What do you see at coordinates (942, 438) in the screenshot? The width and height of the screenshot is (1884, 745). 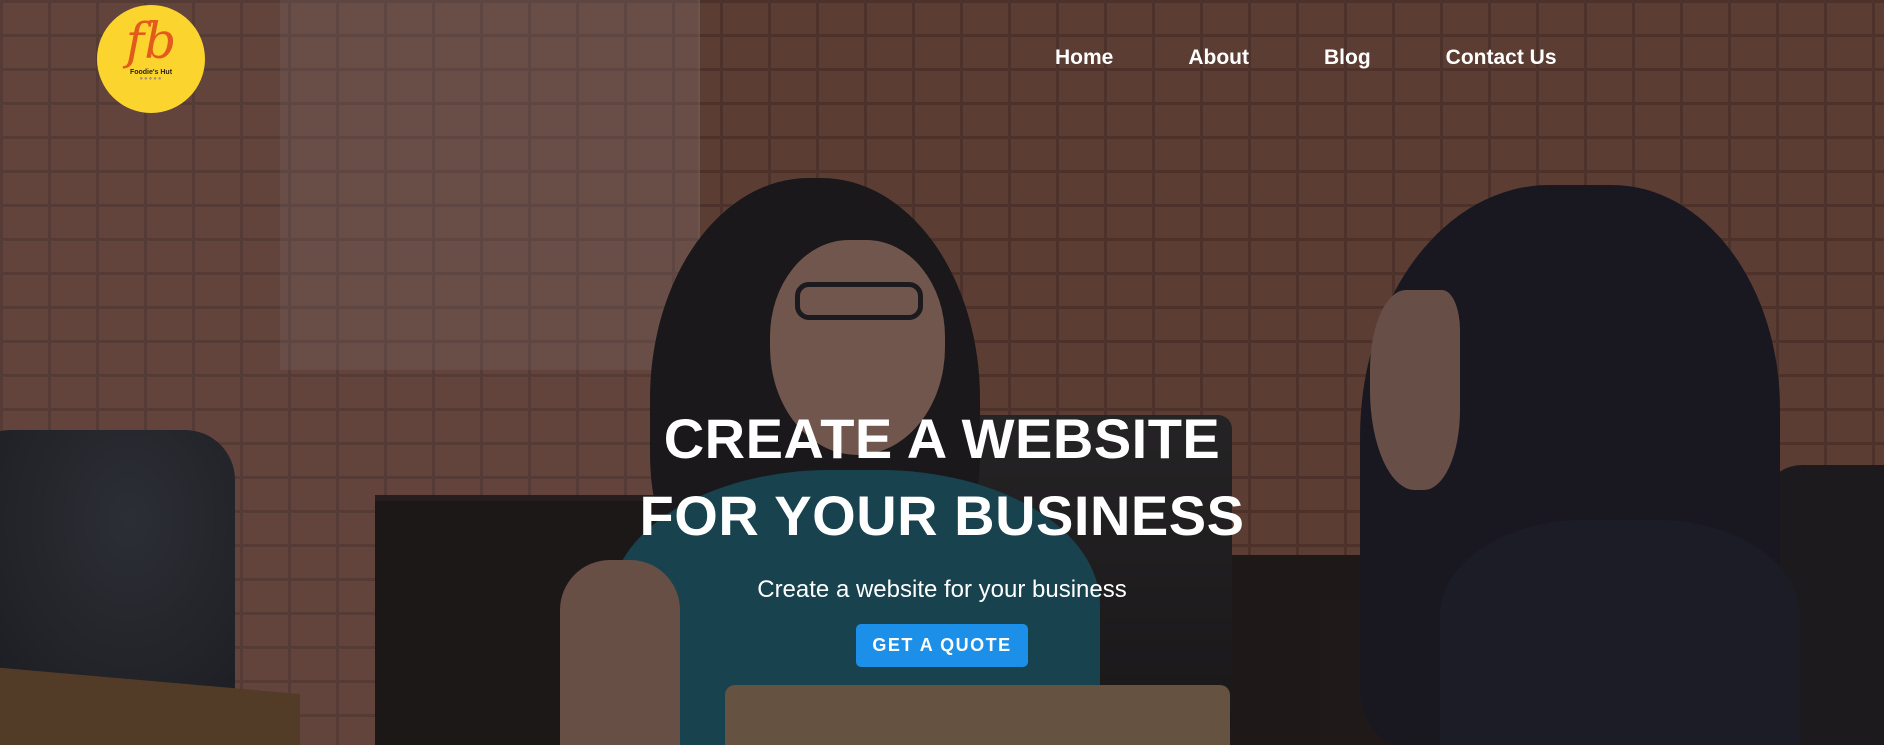 I see `hero-title-line-1: CREATE A WEBSITE` at bounding box center [942, 438].